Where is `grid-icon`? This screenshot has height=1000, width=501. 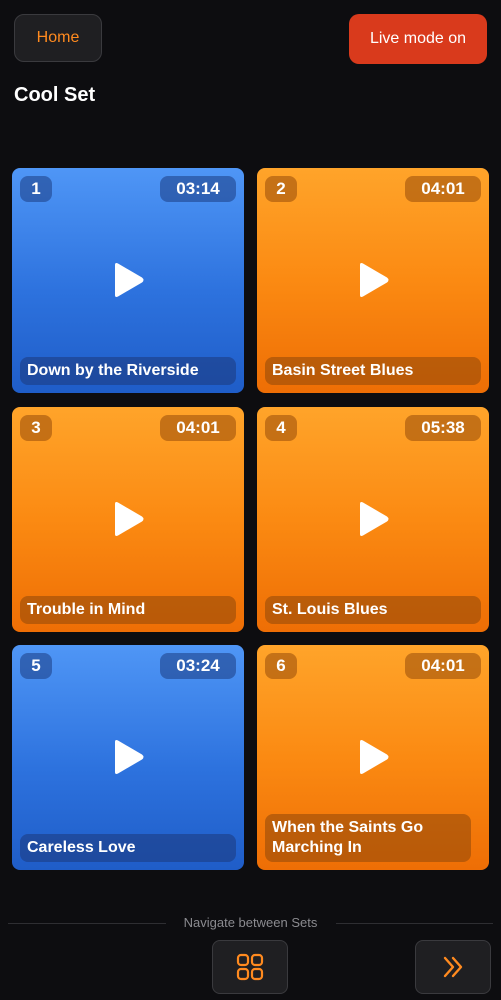
grid-icon is located at coordinates (250, 967).